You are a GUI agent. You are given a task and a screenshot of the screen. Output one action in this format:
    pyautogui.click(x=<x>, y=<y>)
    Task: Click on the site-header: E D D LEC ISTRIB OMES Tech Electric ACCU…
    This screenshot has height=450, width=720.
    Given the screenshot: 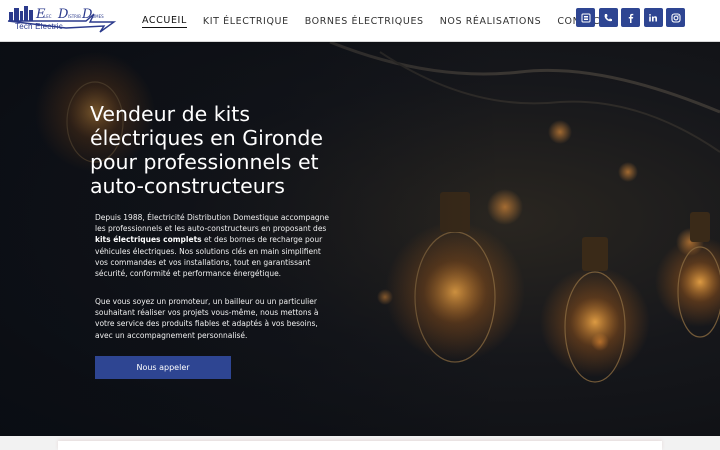 What is the action you would take?
    pyautogui.click(x=360, y=21)
    